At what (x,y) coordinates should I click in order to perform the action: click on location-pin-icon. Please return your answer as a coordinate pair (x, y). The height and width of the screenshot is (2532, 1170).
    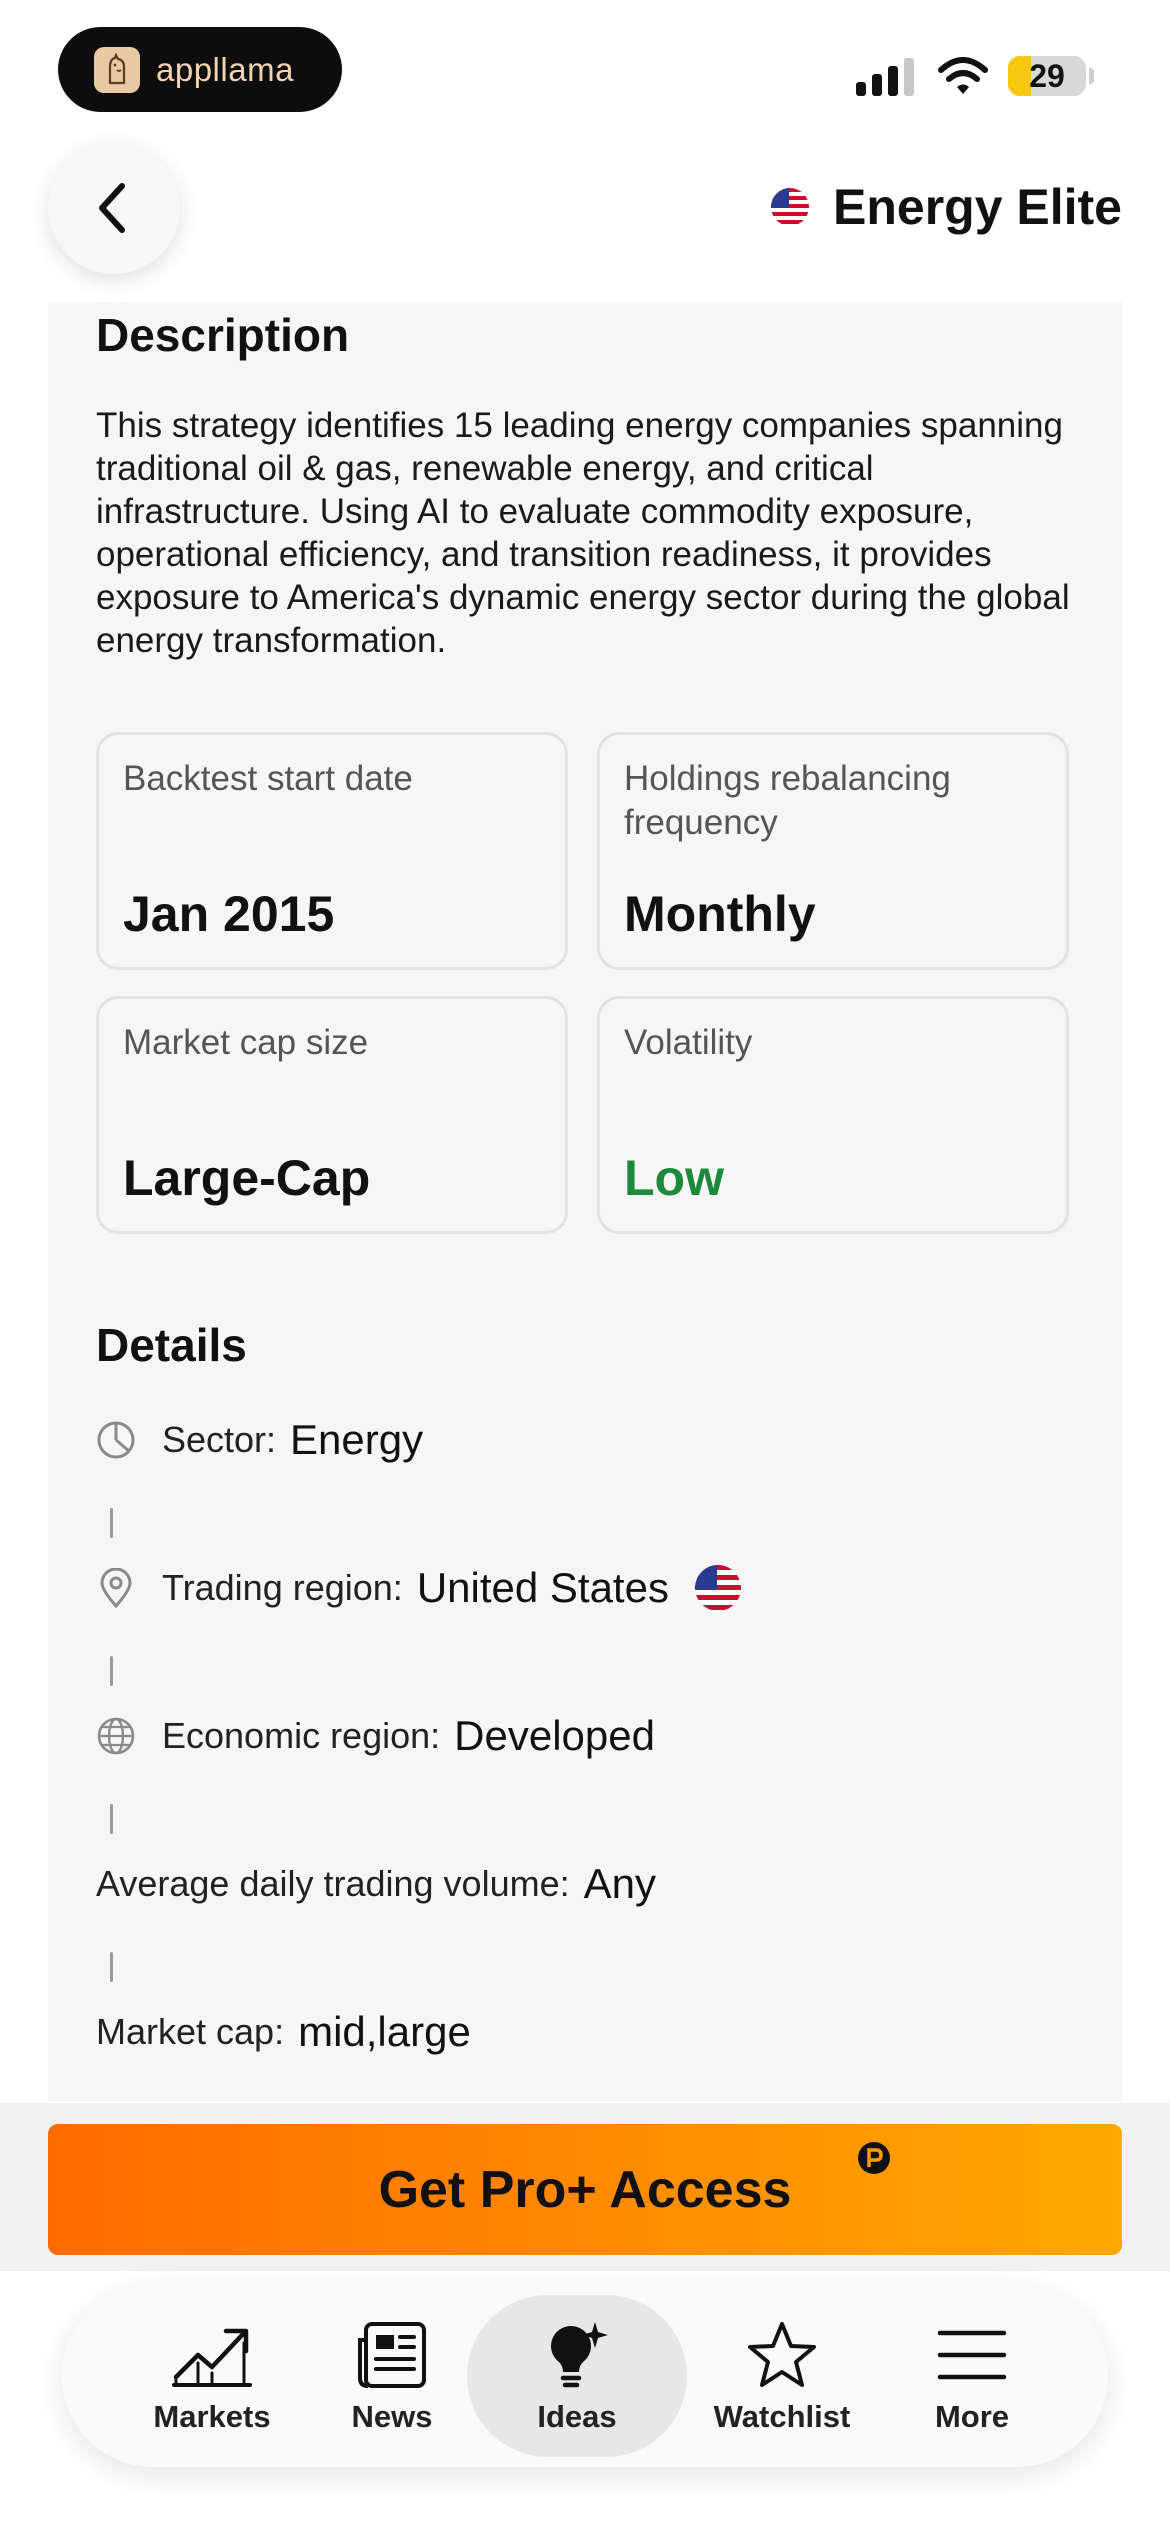
    Looking at the image, I should click on (116, 1588).